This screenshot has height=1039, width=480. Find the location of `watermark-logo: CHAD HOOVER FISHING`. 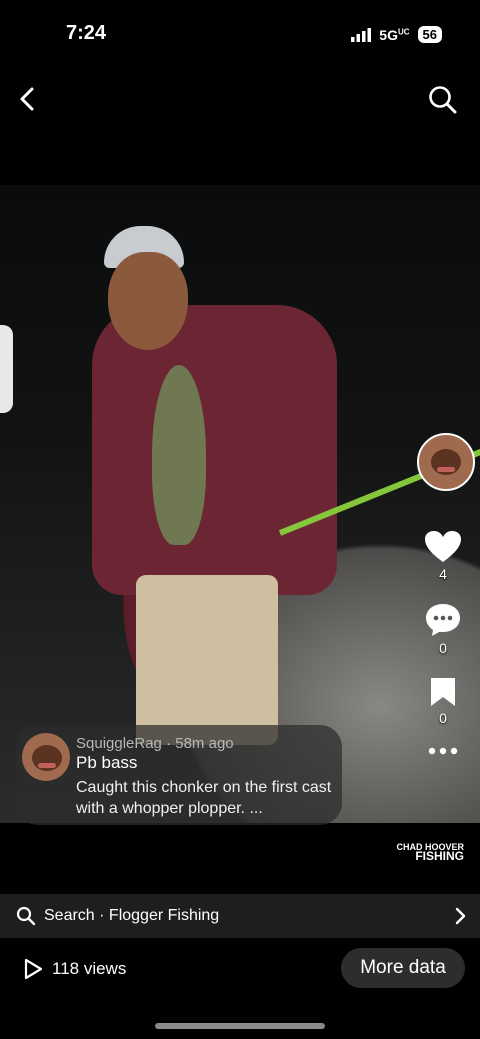

watermark-logo: CHAD HOOVER FISHING is located at coordinates (430, 852).